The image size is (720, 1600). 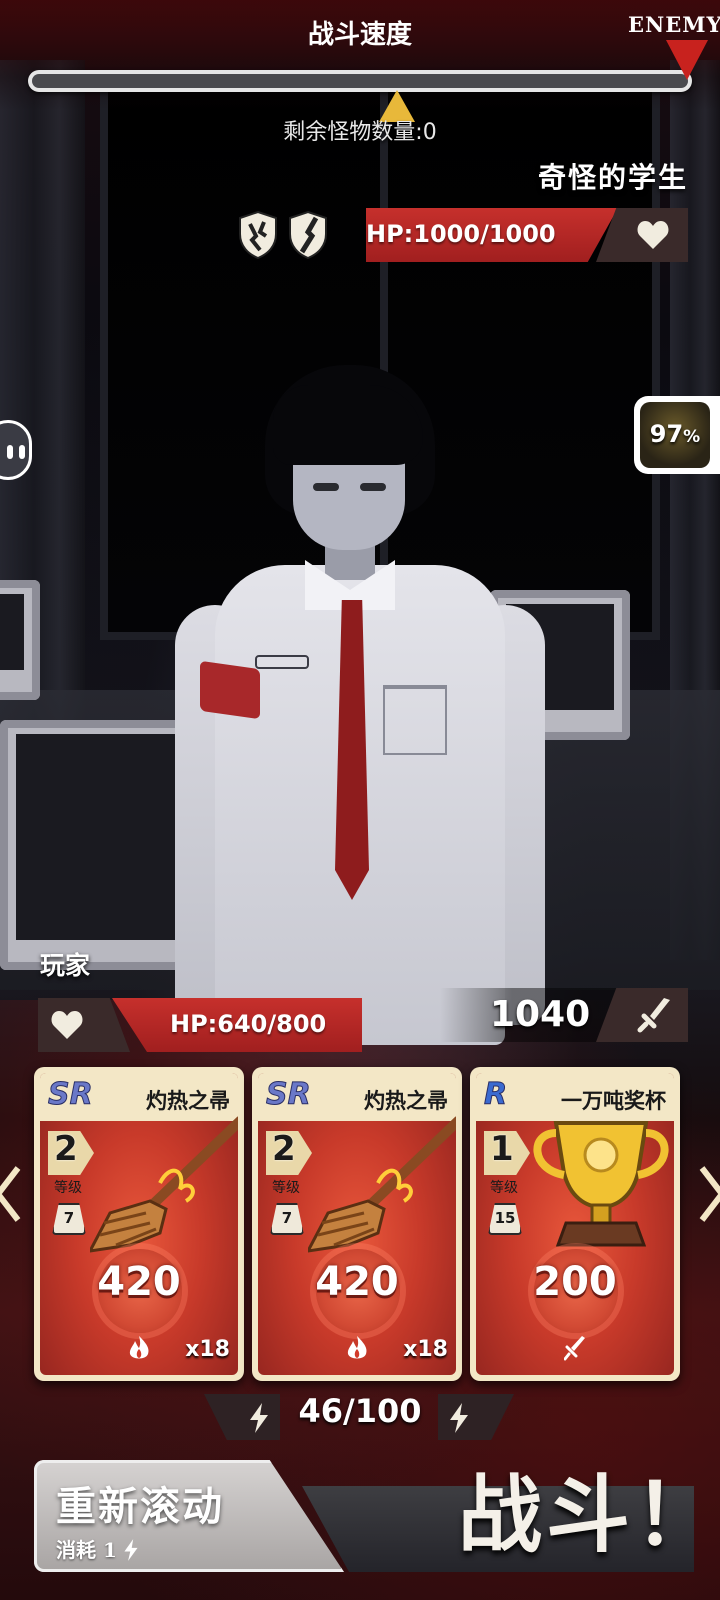 I want to click on cracked-shield-icon, so click(x=308, y=235).